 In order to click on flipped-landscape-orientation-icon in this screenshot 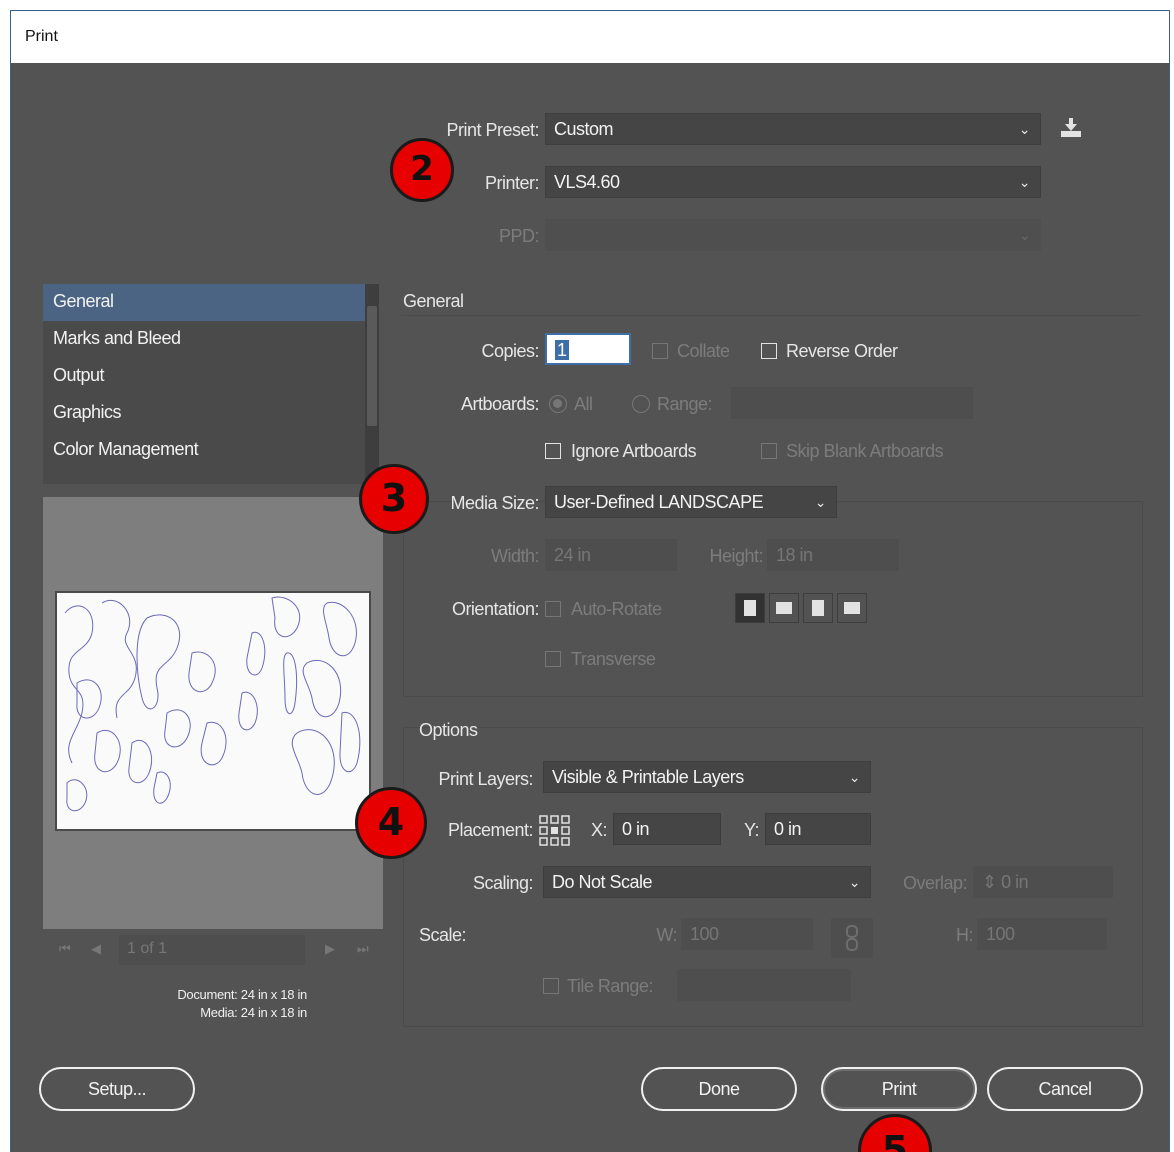, I will do `click(852, 608)`.